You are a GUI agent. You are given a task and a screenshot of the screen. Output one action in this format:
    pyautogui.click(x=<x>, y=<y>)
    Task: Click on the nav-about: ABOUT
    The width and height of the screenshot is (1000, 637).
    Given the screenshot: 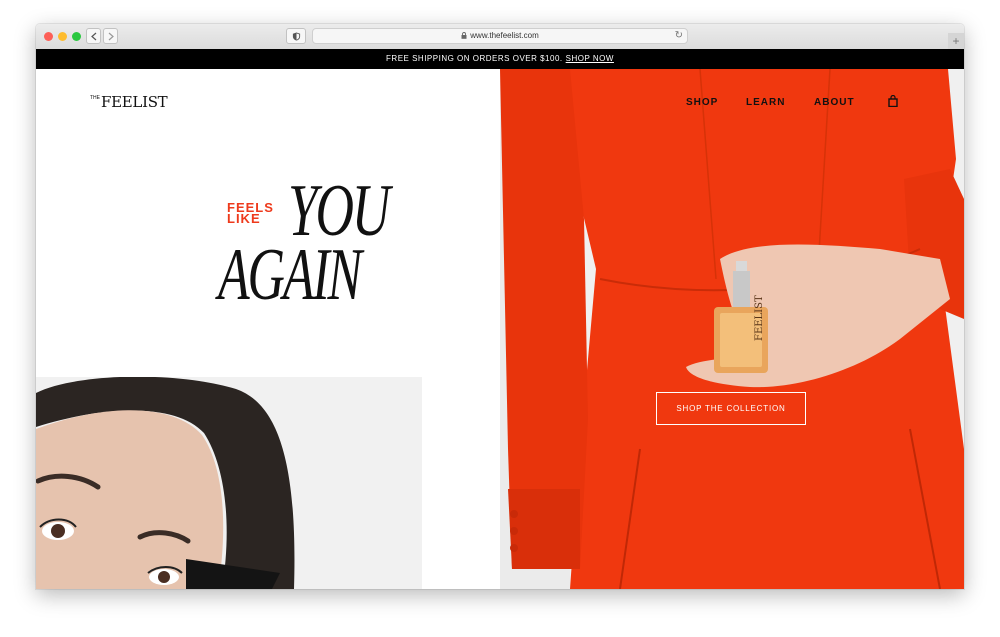 What is the action you would take?
    pyautogui.click(x=834, y=102)
    